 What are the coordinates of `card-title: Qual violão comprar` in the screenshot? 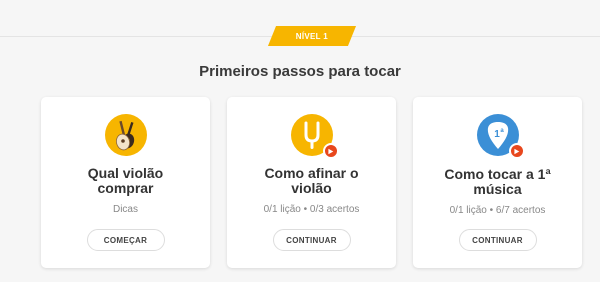 It's located at (125, 180).